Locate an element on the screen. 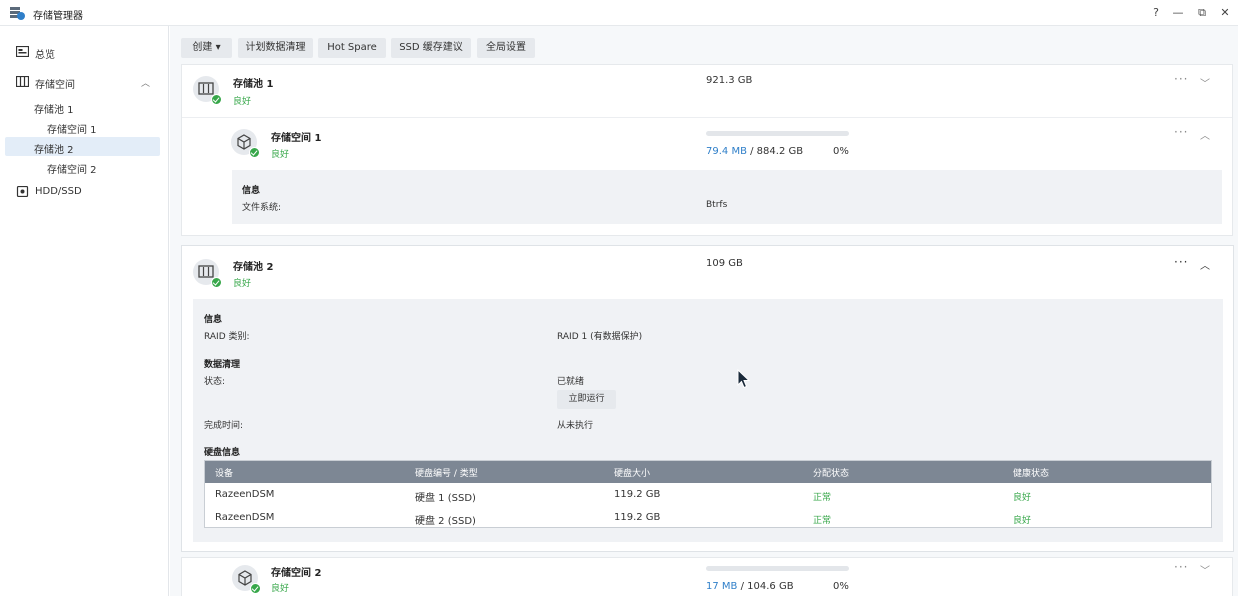  help-icon: ? is located at coordinates (1156, 13).